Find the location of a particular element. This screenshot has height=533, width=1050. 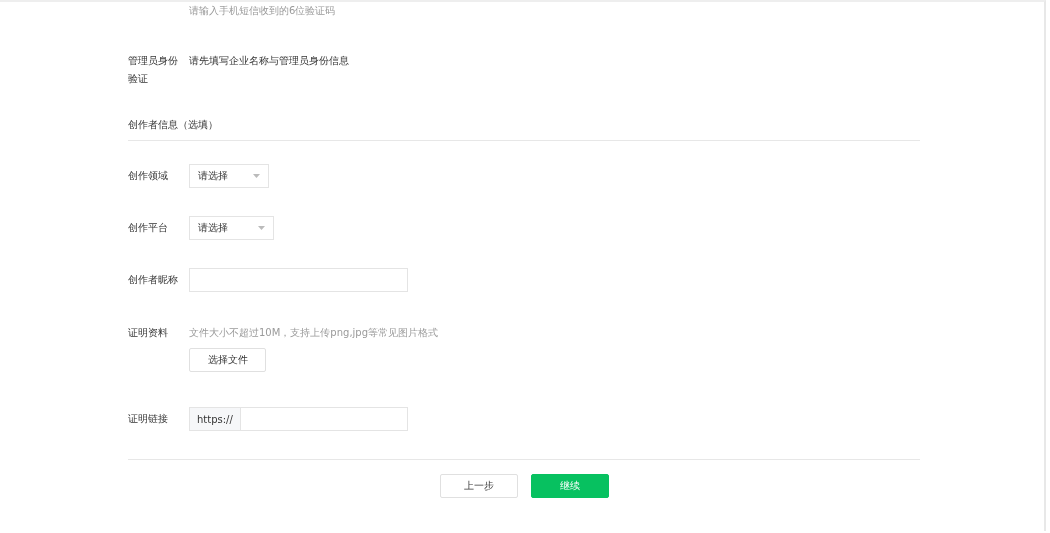

field-label: 创作领域 is located at coordinates (148, 176).